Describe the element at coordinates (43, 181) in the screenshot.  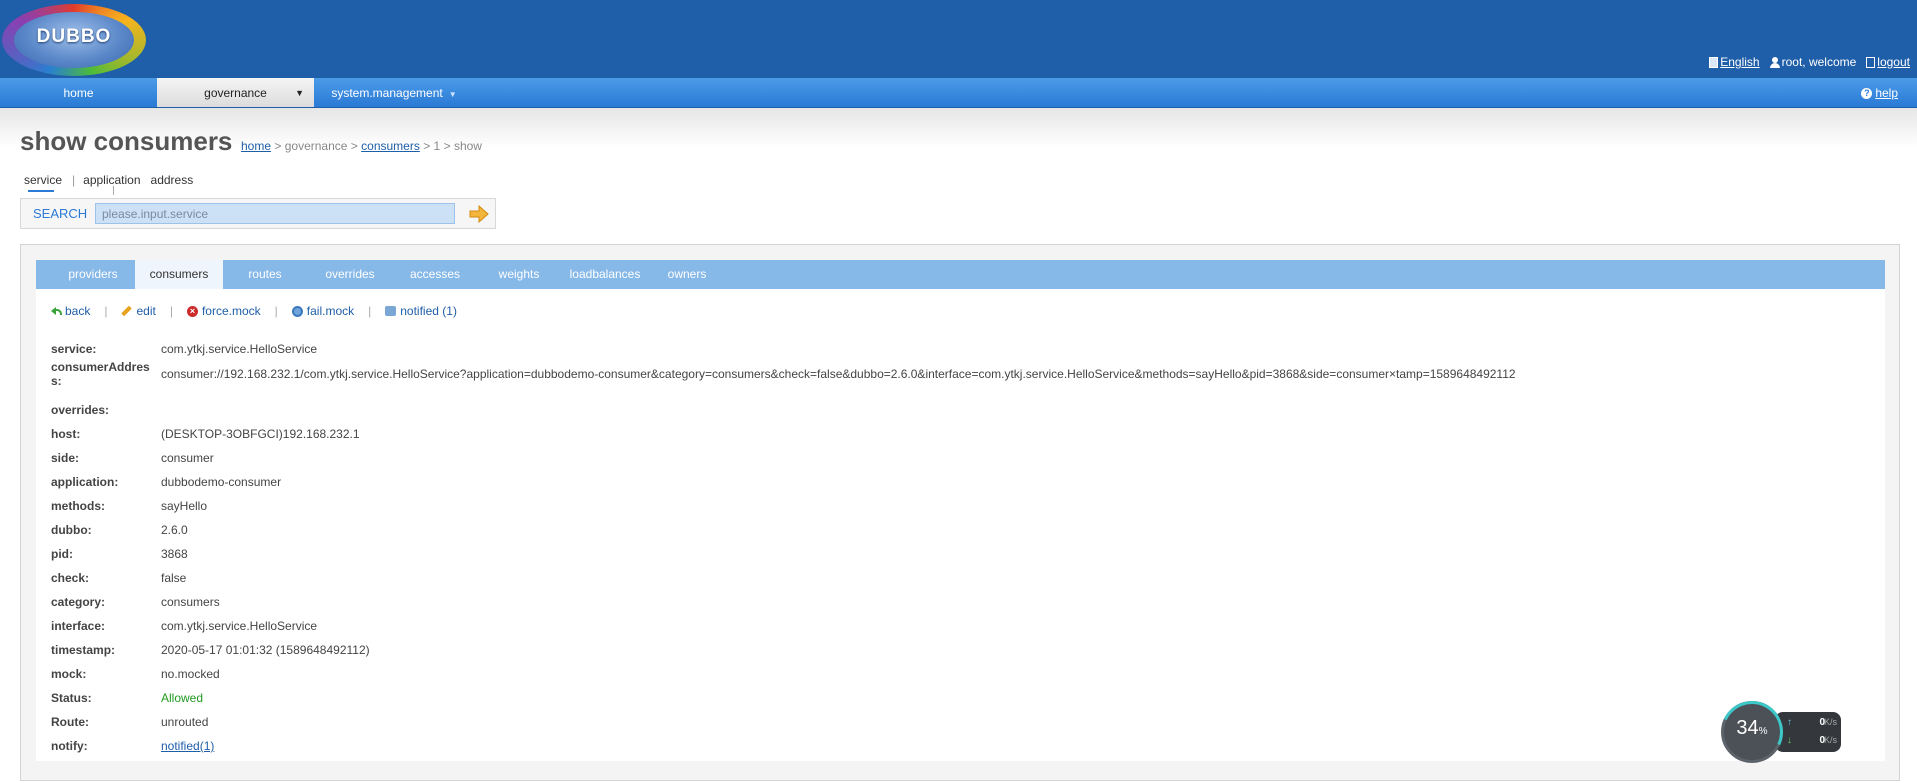
I see `search-tab-service: service` at that location.